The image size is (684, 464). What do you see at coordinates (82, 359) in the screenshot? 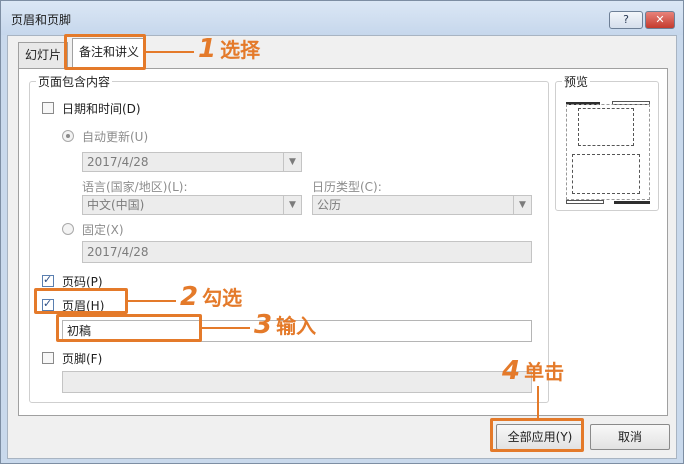
I see `footer-label: 页脚(F)` at bounding box center [82, 359].